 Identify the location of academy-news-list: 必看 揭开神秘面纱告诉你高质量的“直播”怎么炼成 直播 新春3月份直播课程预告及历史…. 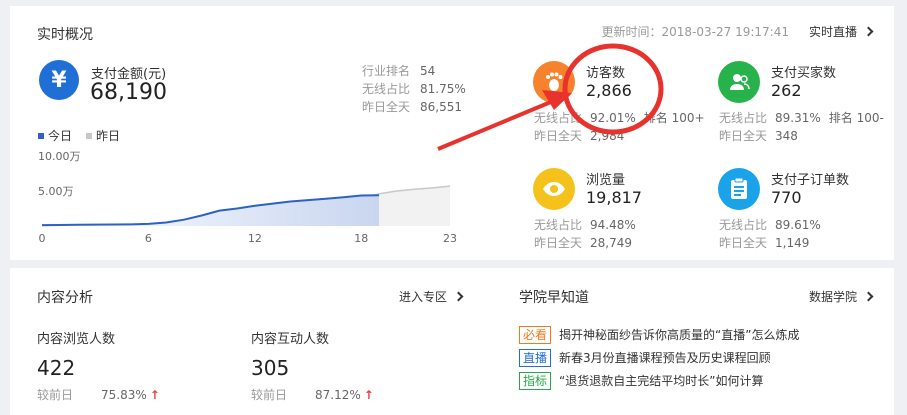
(699, 357).